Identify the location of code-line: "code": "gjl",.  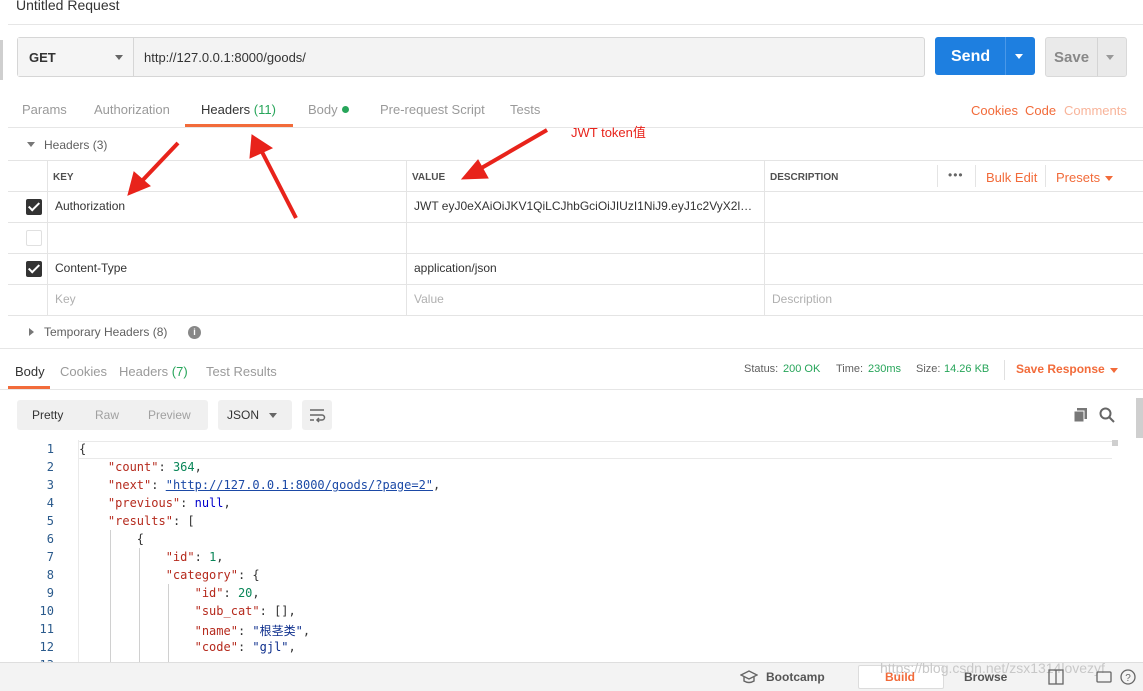
(245, 647).